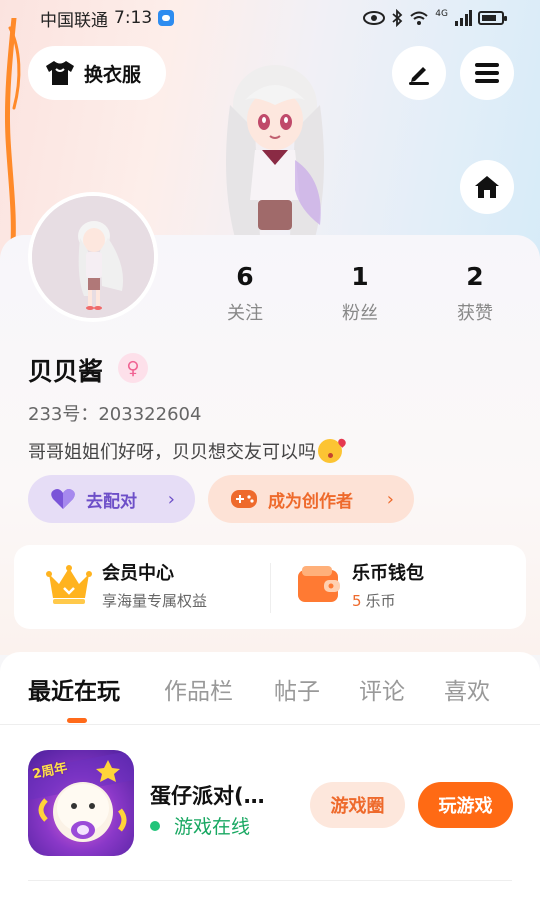 The width and height of the screenshot is (540, 898). What do you see at coordinates (374, 18) in the screenshot?
I see `eye-icon` at bounding box center [374, 18].